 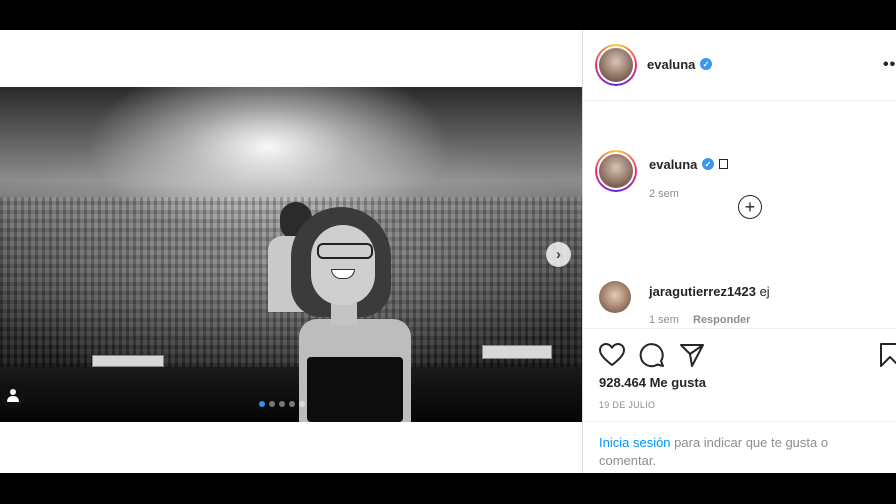 What do you see at coordinates (723, 164) in the screenshot?
I see `emoji-placeholder-icon` at bounding box center [723, 164].